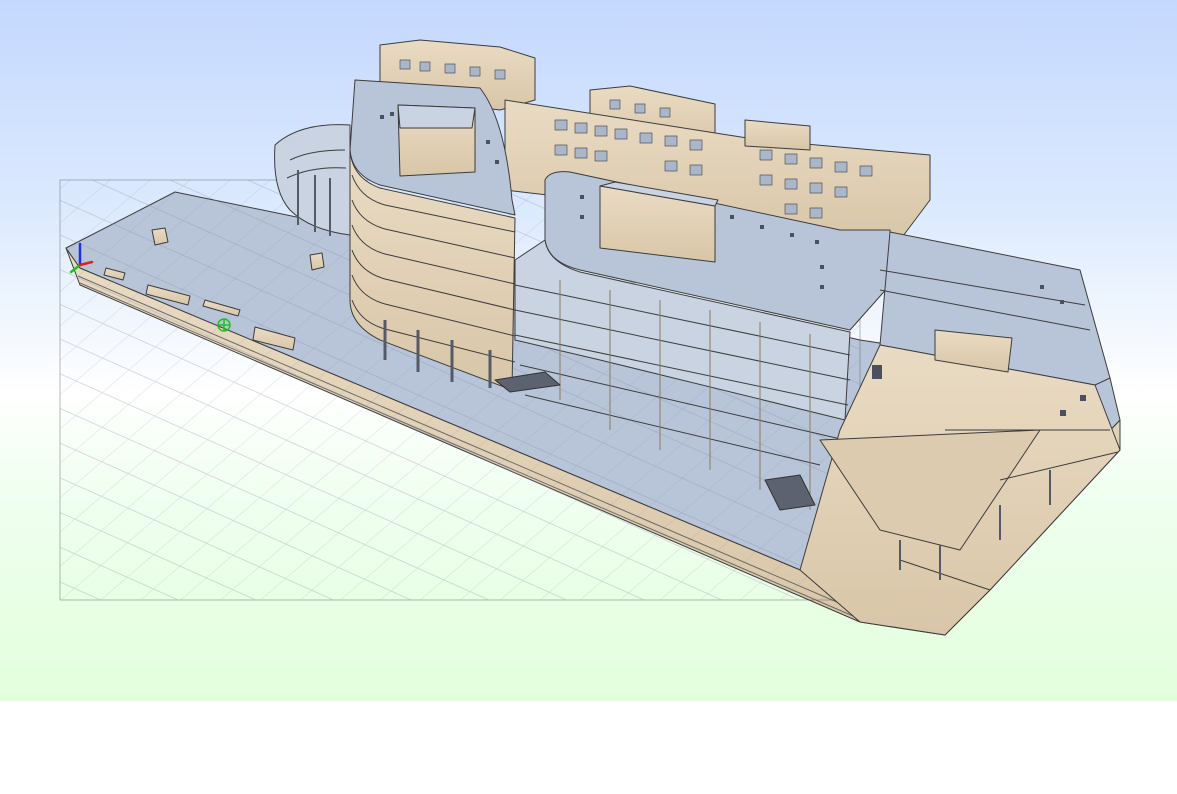  What do you see at coordinates (224, 325) in the screenshot?
I see `orbit-pivot-icon` at bounding box center [224, 325].